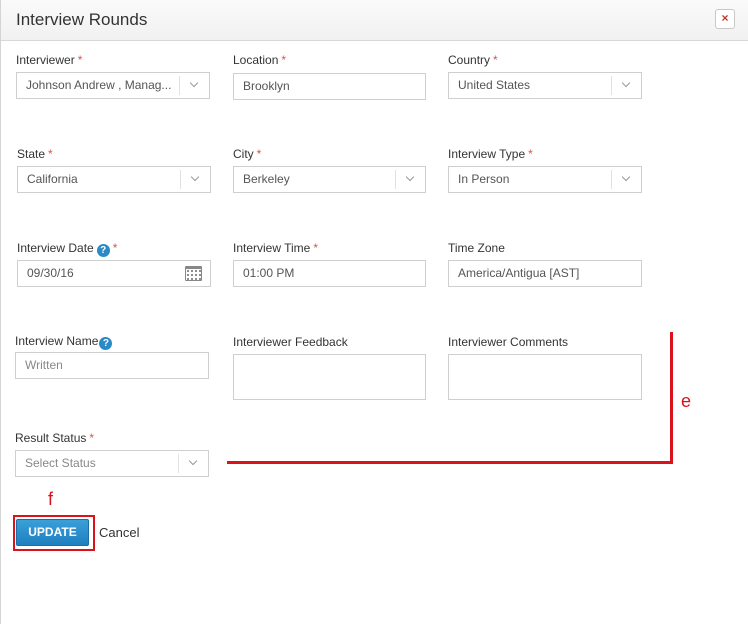 The image size is (748, 624). What do you see at coordinates (484, 179) in the screenshot?
I see `interview-type-value: In Person` at bounding box center [484, 179].